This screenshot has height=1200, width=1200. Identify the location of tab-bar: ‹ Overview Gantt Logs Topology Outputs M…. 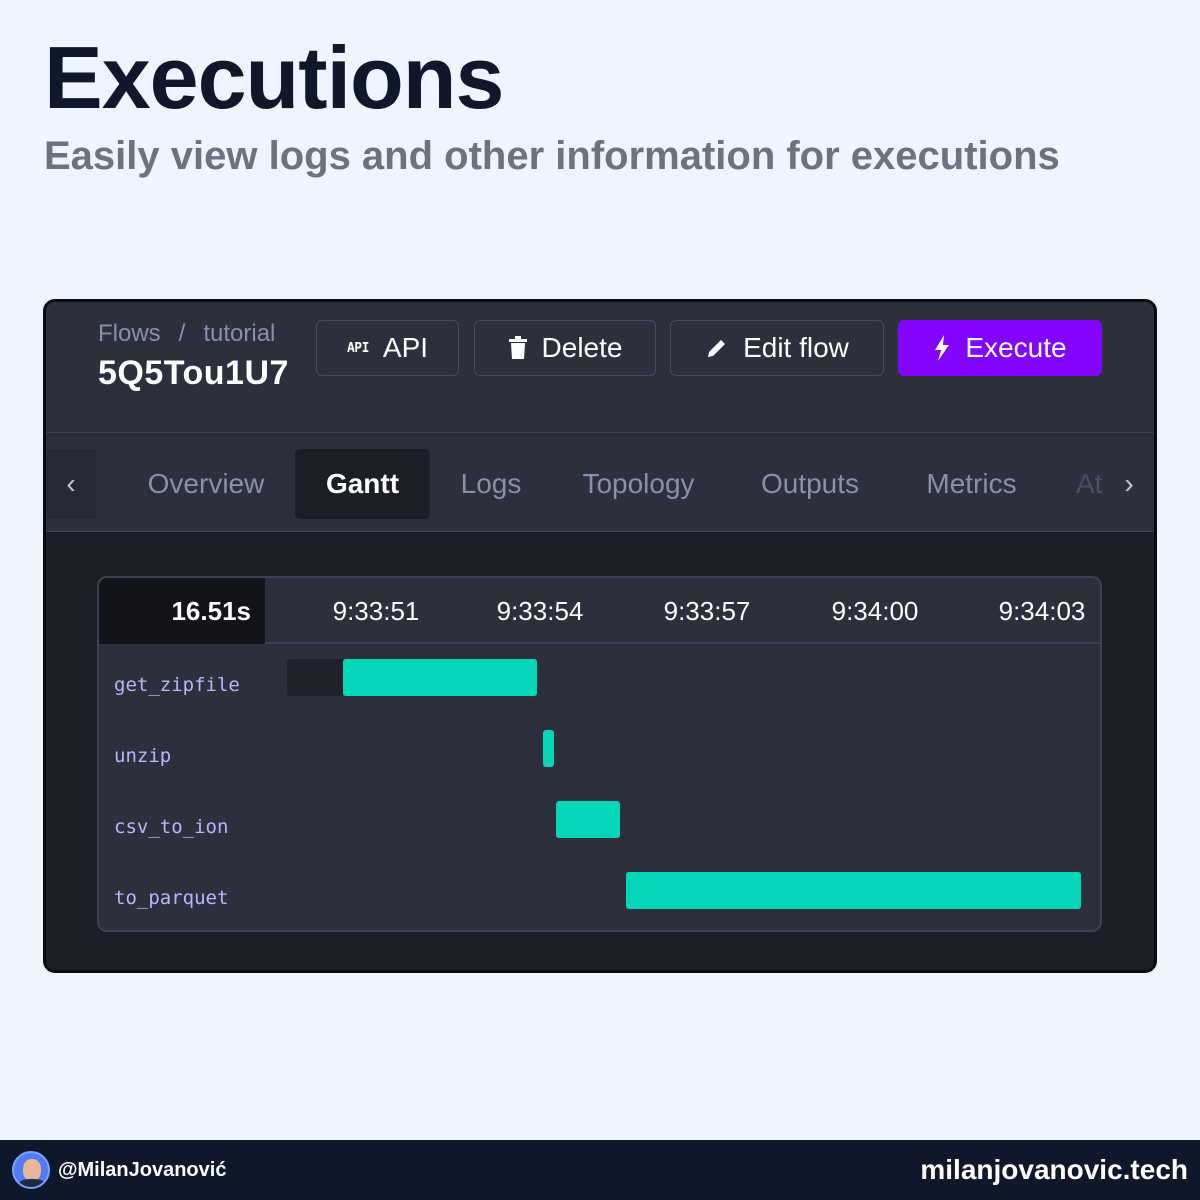
(600, 482).